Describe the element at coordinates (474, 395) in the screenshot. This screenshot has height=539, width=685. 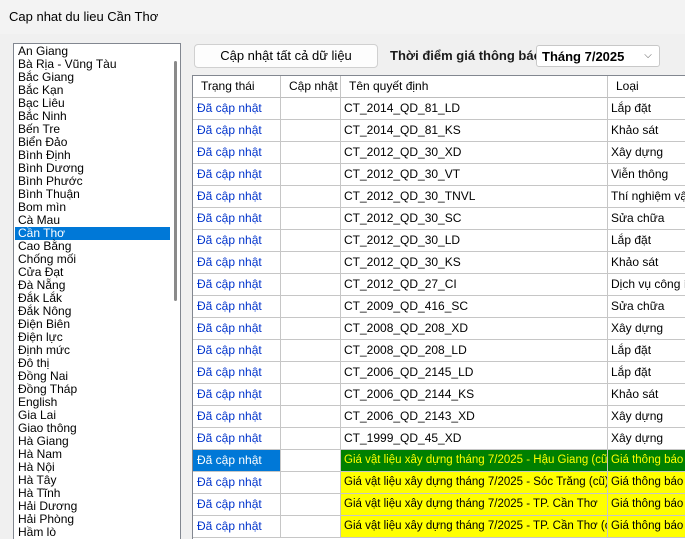
I see `decision-name-cell: CT_2006_QD_2144_KS` at that location.